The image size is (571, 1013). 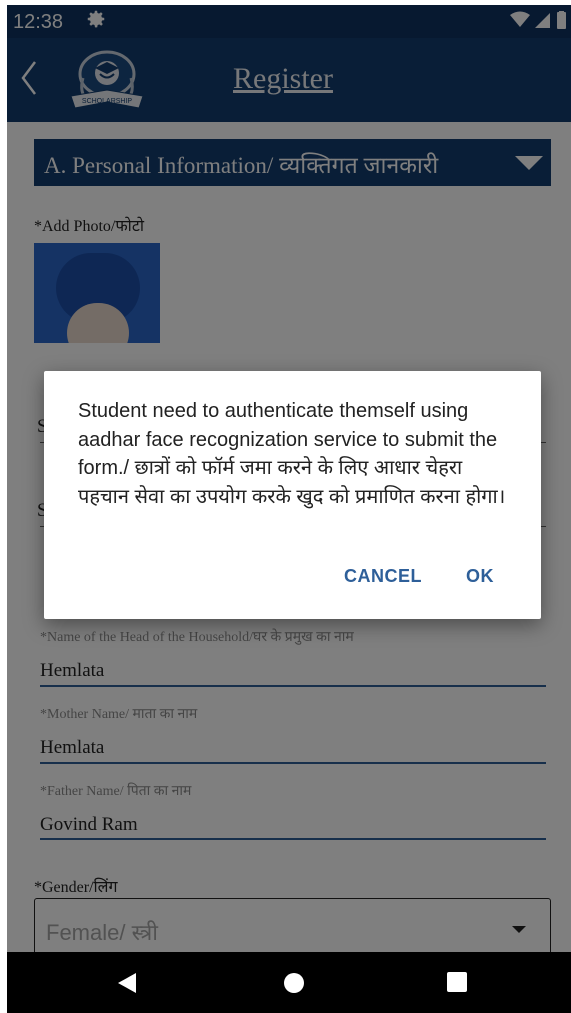 I want to click on nav-home-button, so click(x=294, y=985).